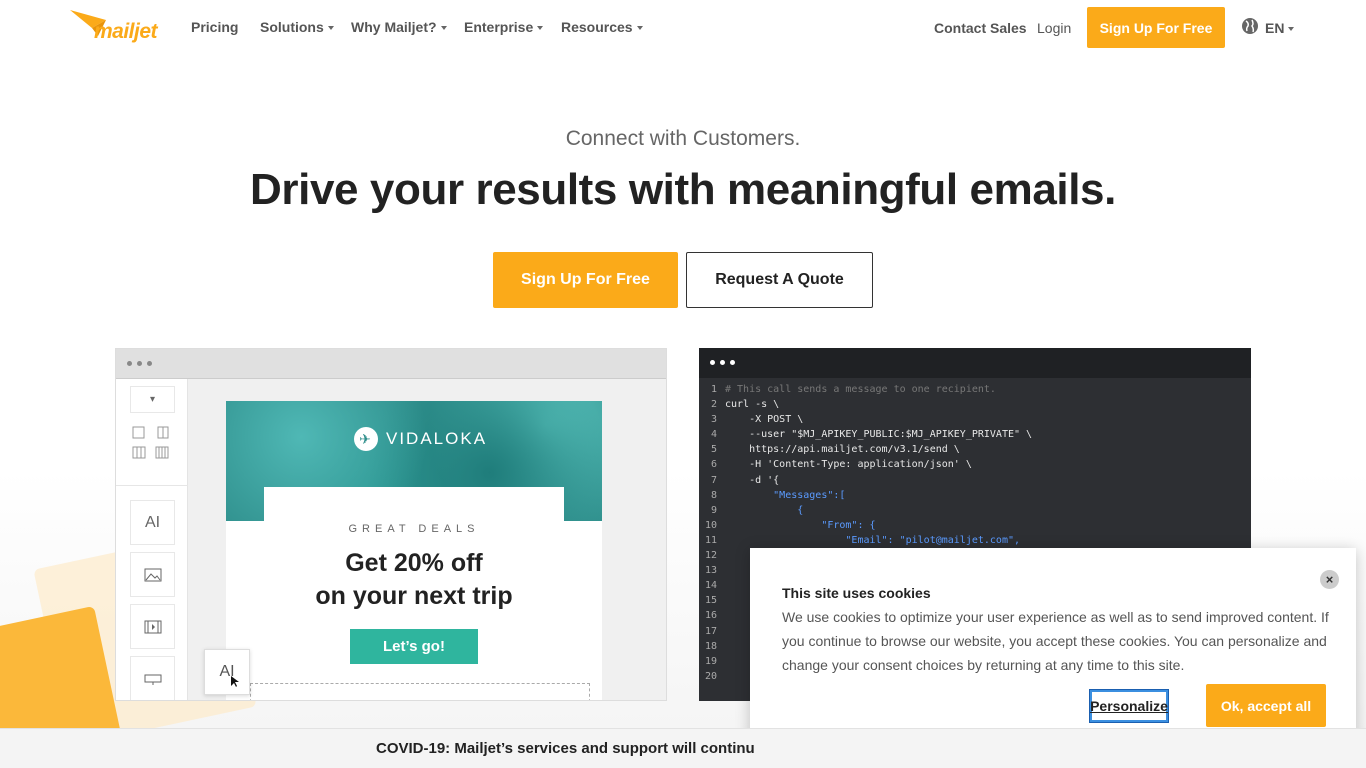  I want to click on code-line: 9 {, so click(975, 510).